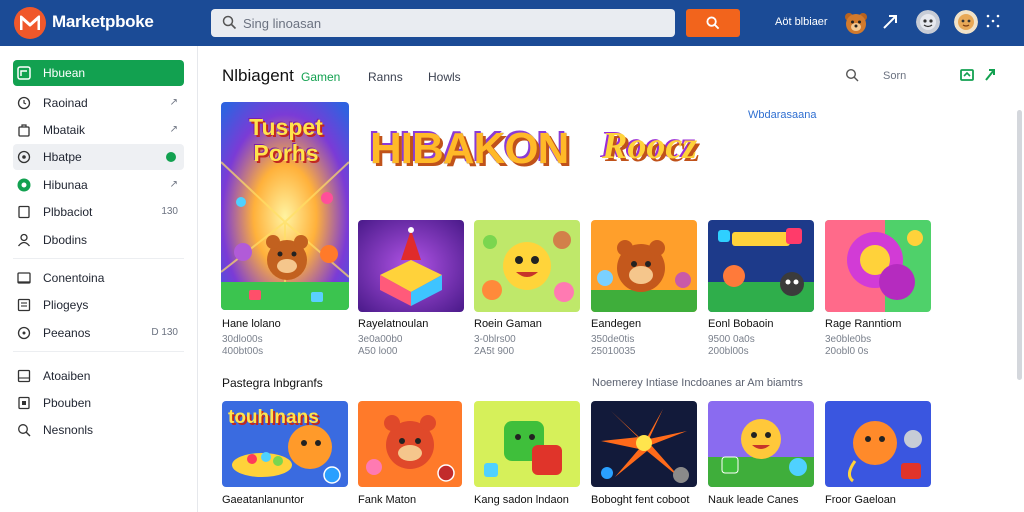  I want to click on sidebar-item-hotpe: Hbatpe, so click(98, 157).